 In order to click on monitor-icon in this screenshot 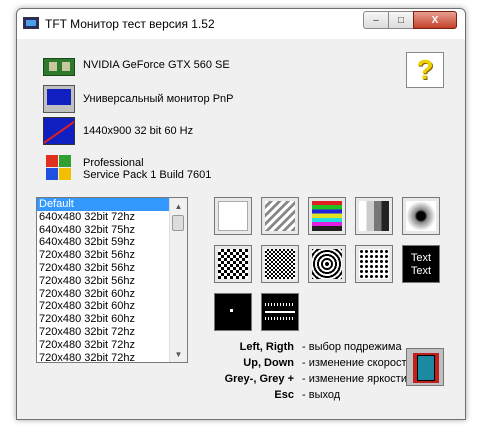, I will do `click(59, 99)`.